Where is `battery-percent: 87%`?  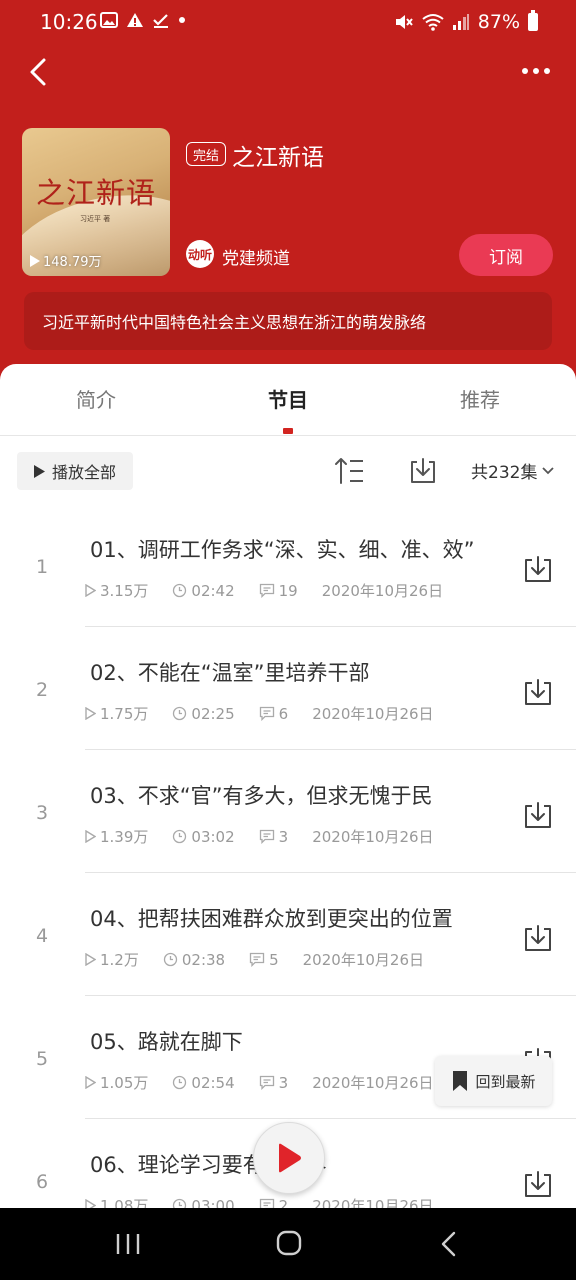
battery-percent: 87% is located at coordinates (498, 22).